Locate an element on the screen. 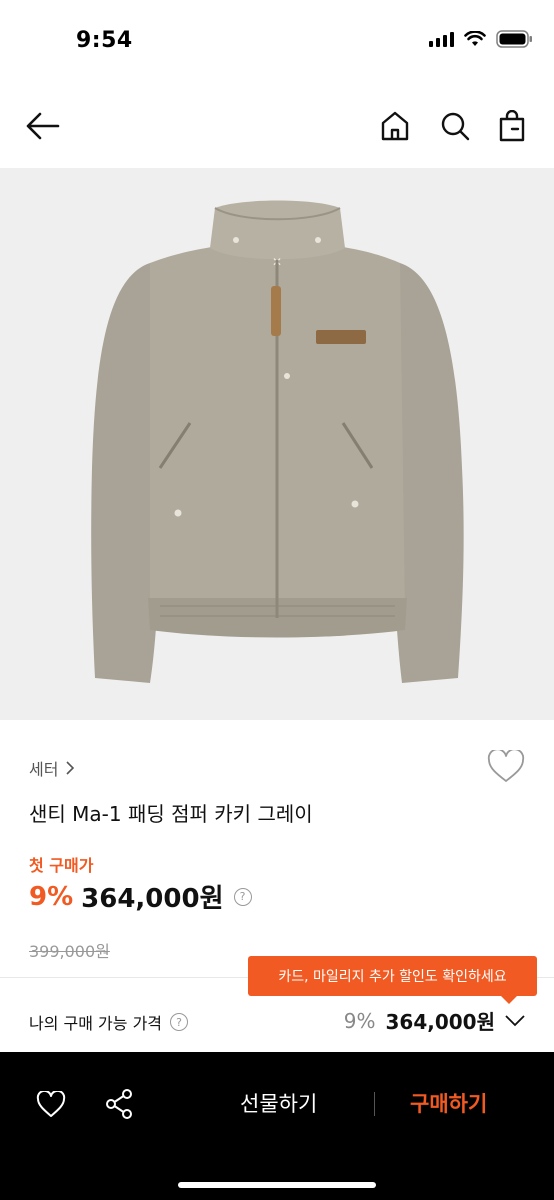  category-link: 세터 is located at coordinates (52, 768).